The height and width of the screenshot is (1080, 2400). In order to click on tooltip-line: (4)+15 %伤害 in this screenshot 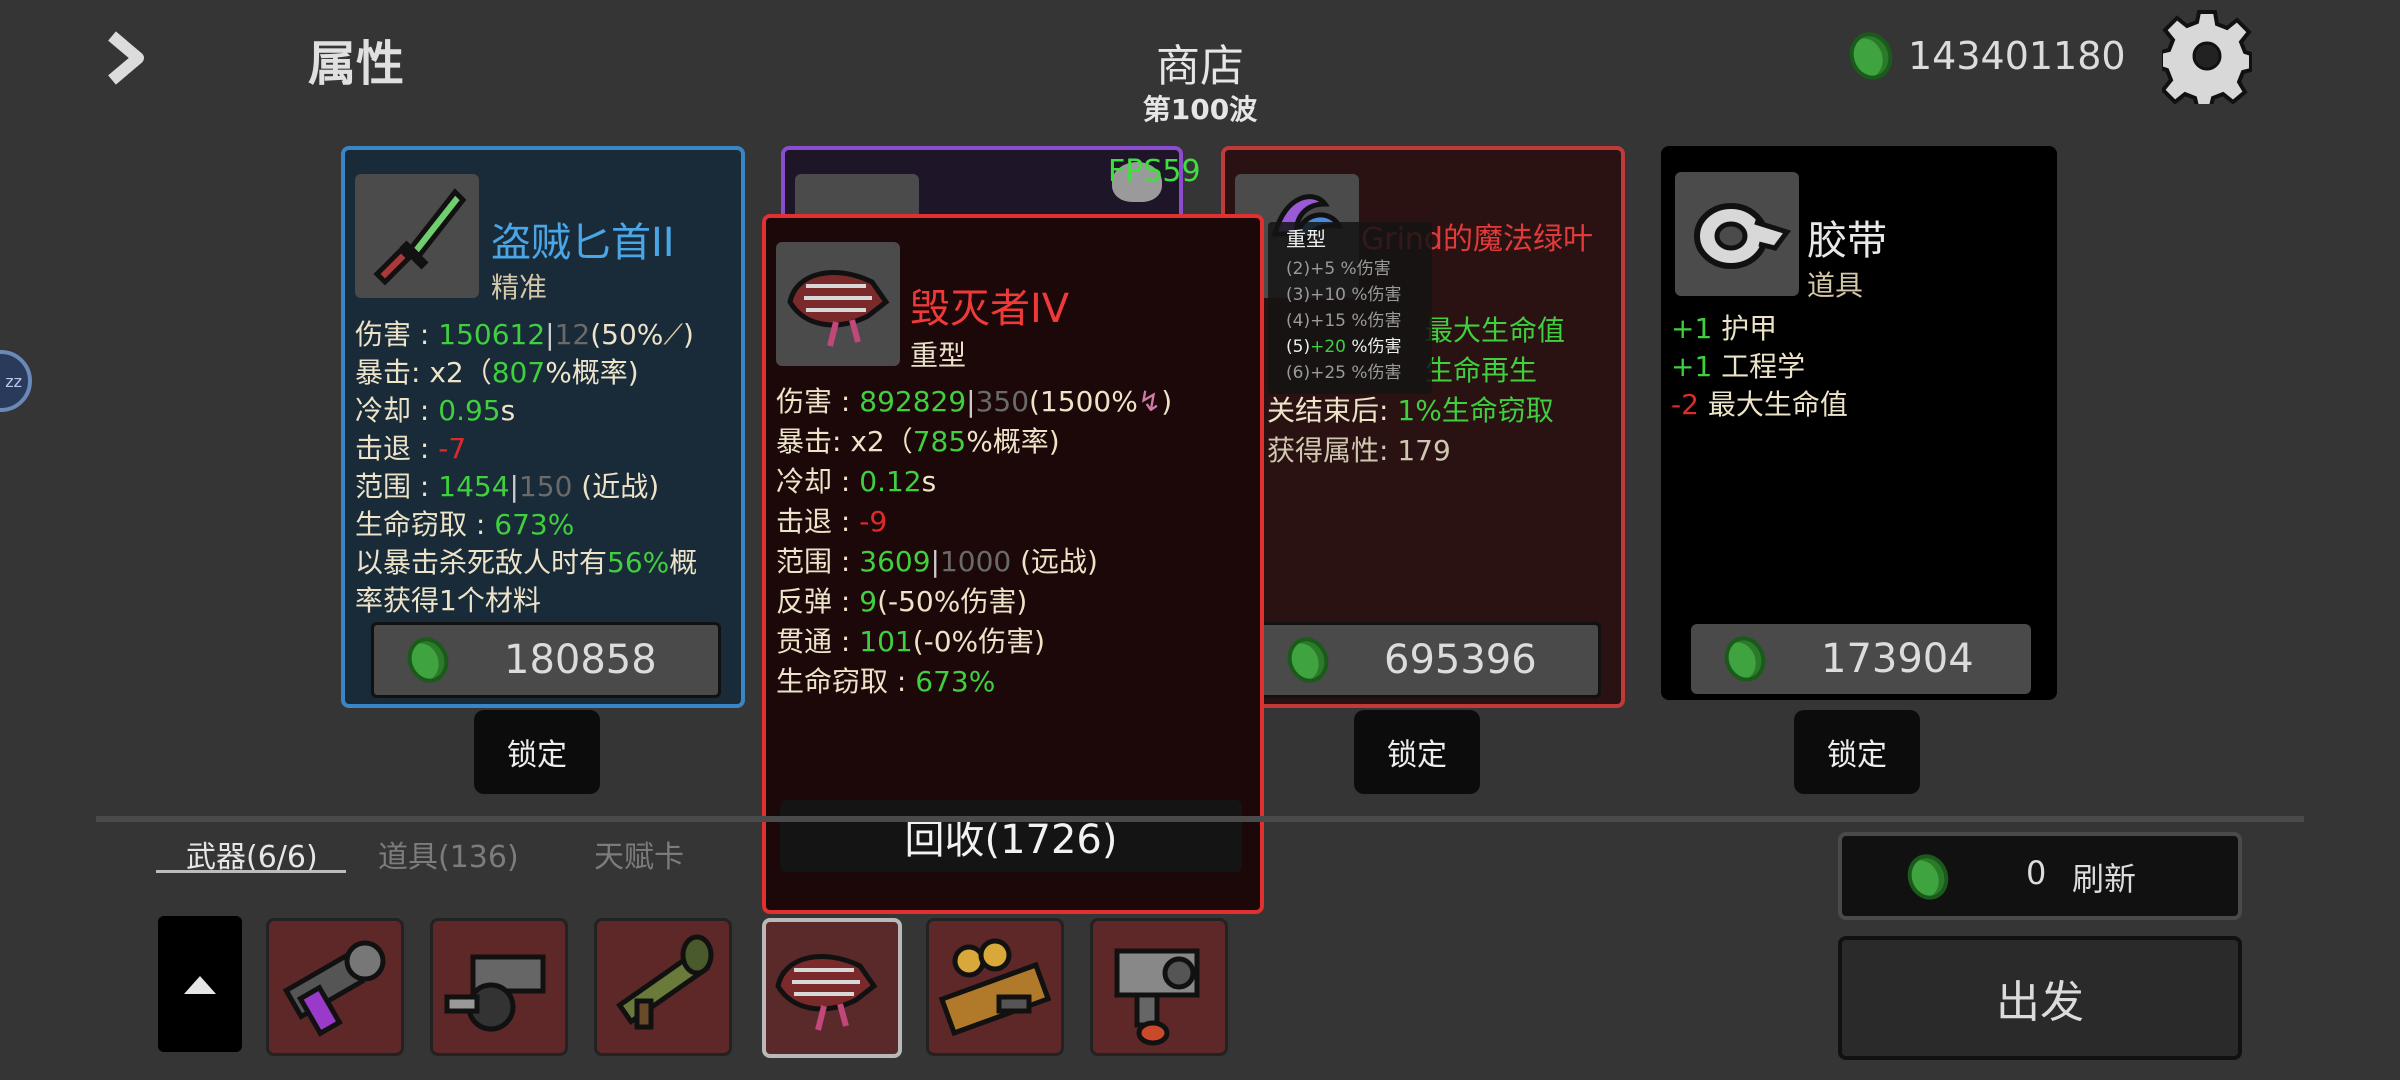, I will do `click(1344, 321)`.